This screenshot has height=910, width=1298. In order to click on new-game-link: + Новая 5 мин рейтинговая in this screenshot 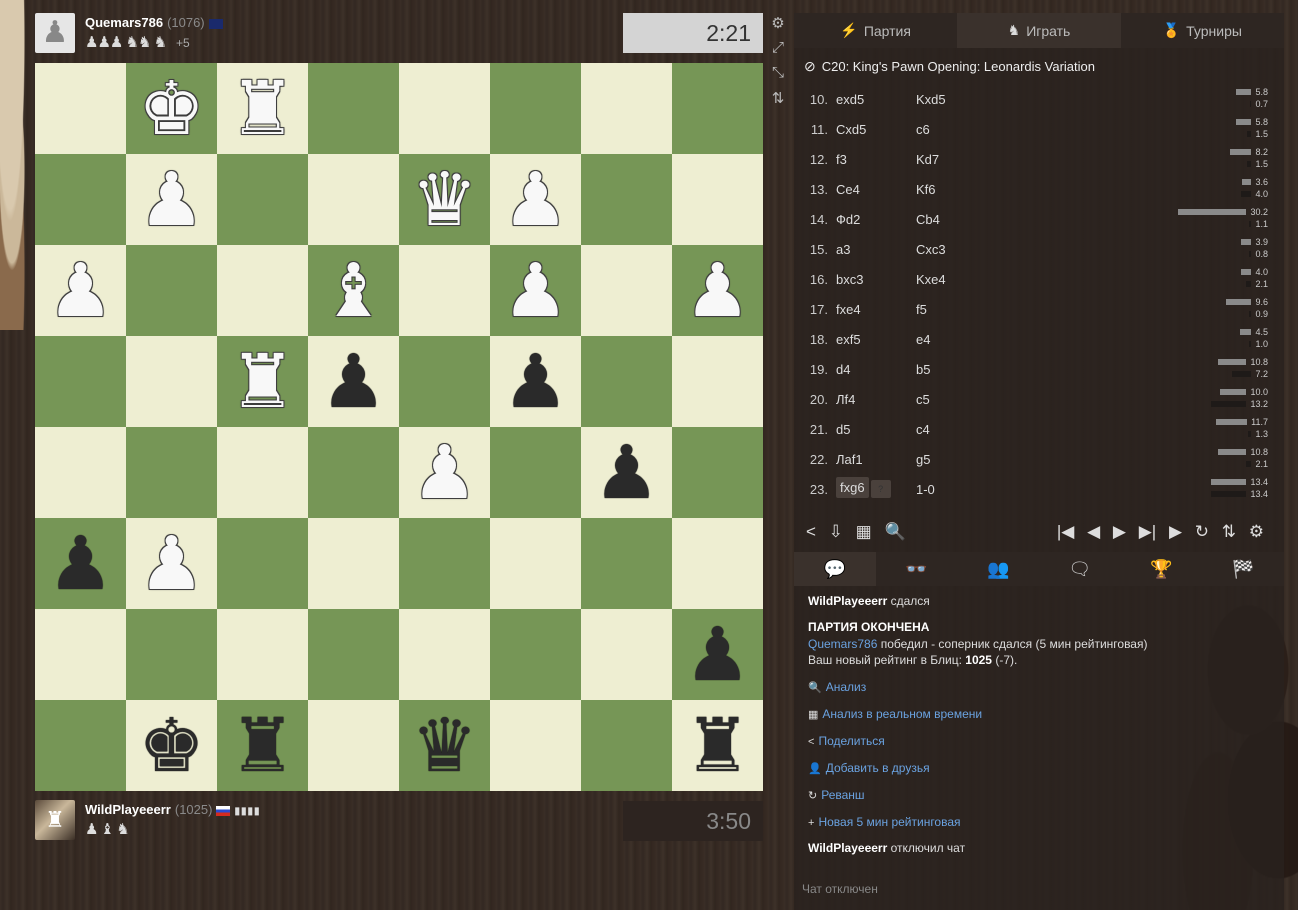, I will do `click(1039, 822)`.